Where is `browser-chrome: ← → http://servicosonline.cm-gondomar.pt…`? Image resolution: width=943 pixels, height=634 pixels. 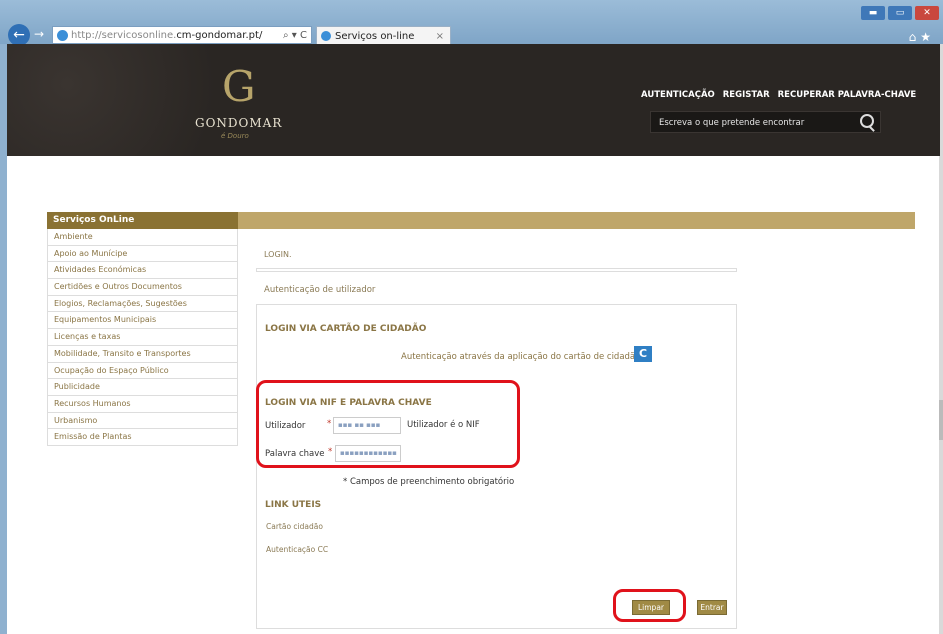 browser-chrome: ← → http://servicosonline.cm-gondomar.pt… is located at coordinates (471, 23).